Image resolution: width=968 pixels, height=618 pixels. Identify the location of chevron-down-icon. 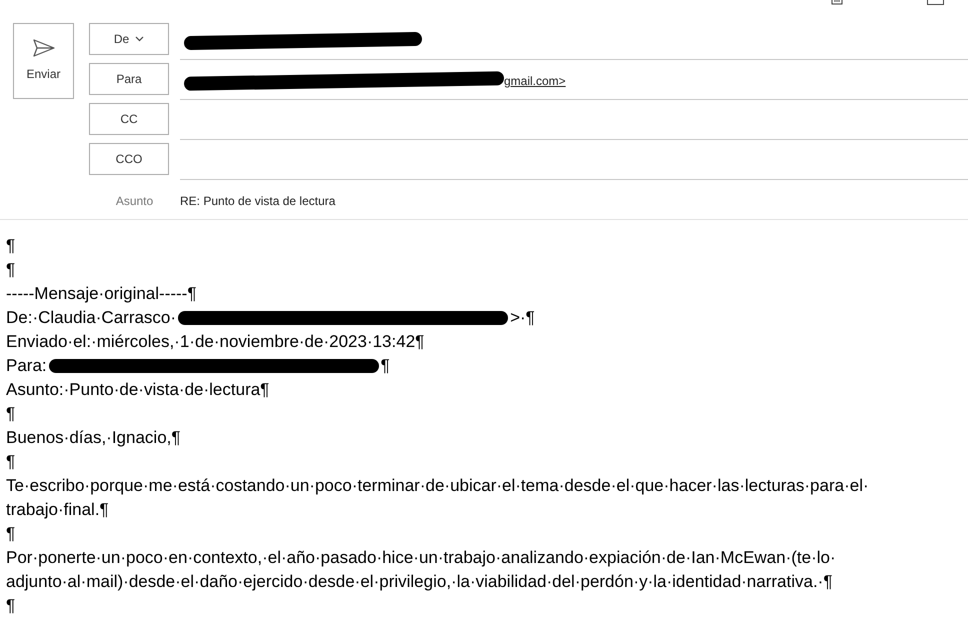
(139, 39).